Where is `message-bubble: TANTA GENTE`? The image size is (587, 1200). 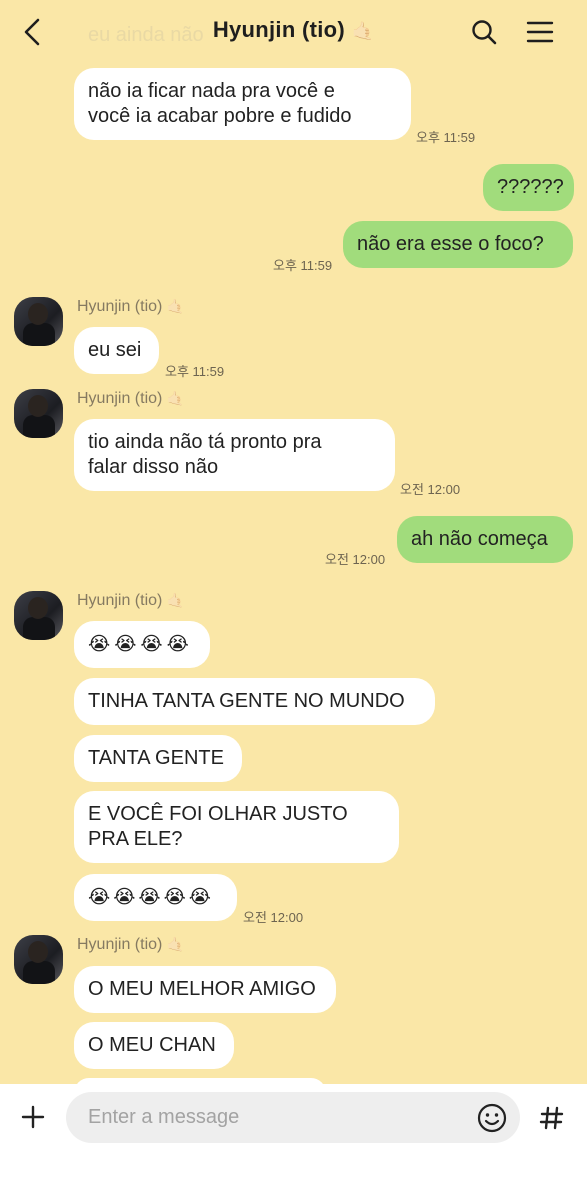 message-bubble: TANTA GENTE is located at coordinates (158, 758).